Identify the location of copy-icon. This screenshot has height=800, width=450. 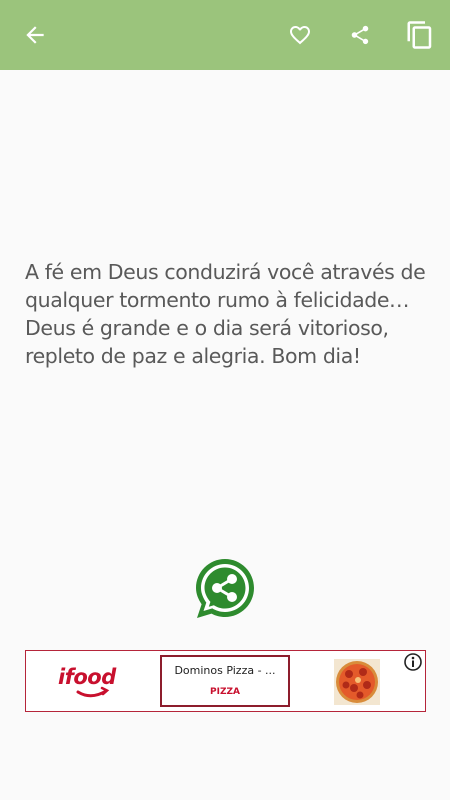
(419, 35).